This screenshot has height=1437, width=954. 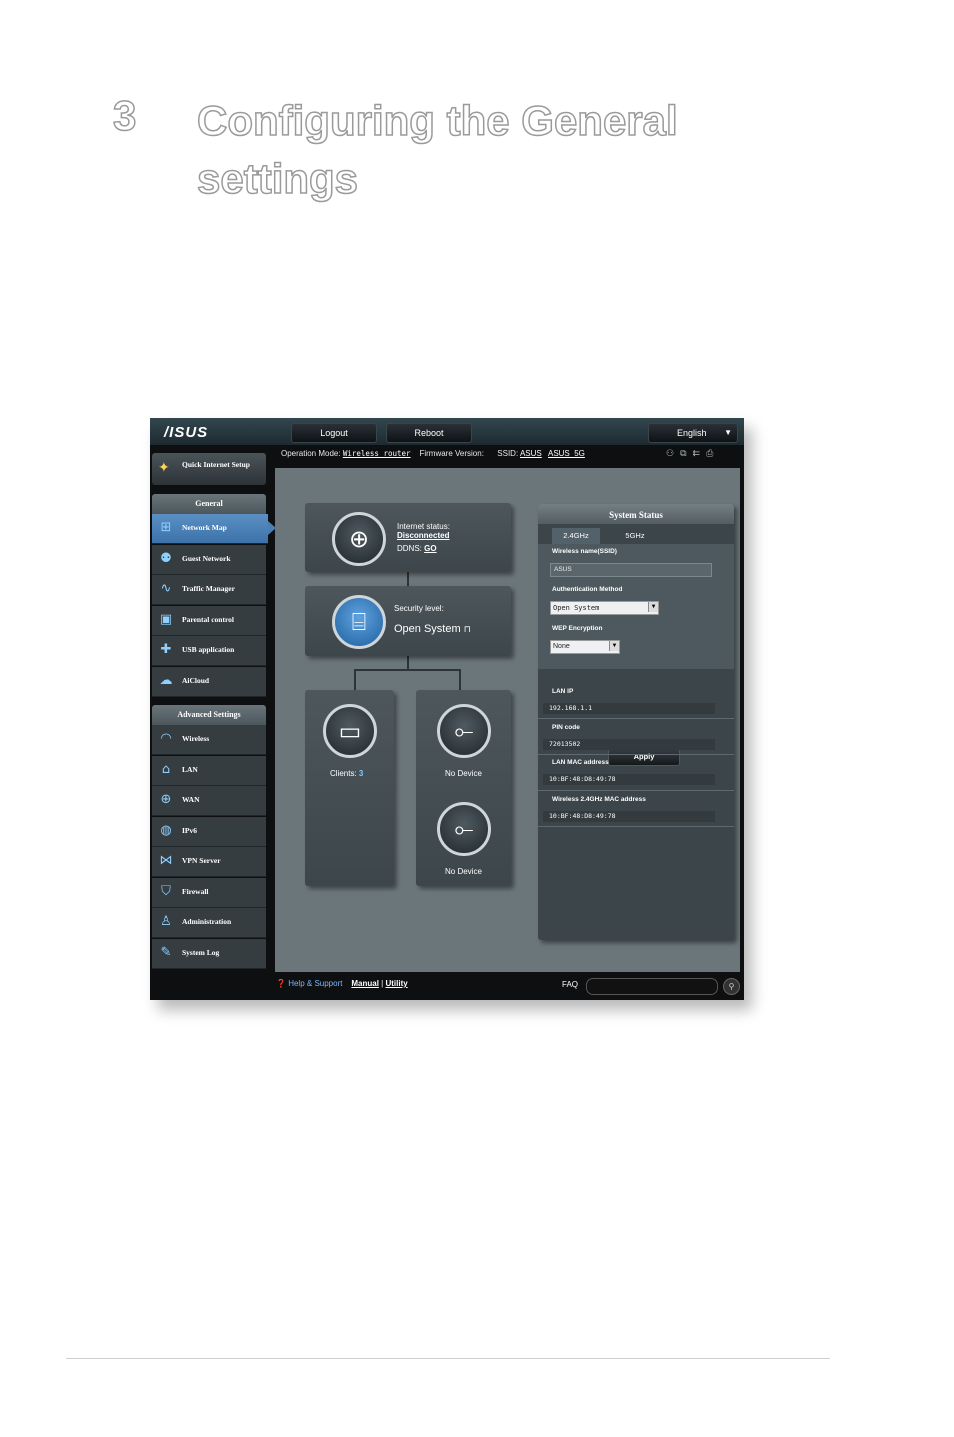 I want to click on sidebar-item-system-log: ✎ System Log, so click(x=209, y=954).